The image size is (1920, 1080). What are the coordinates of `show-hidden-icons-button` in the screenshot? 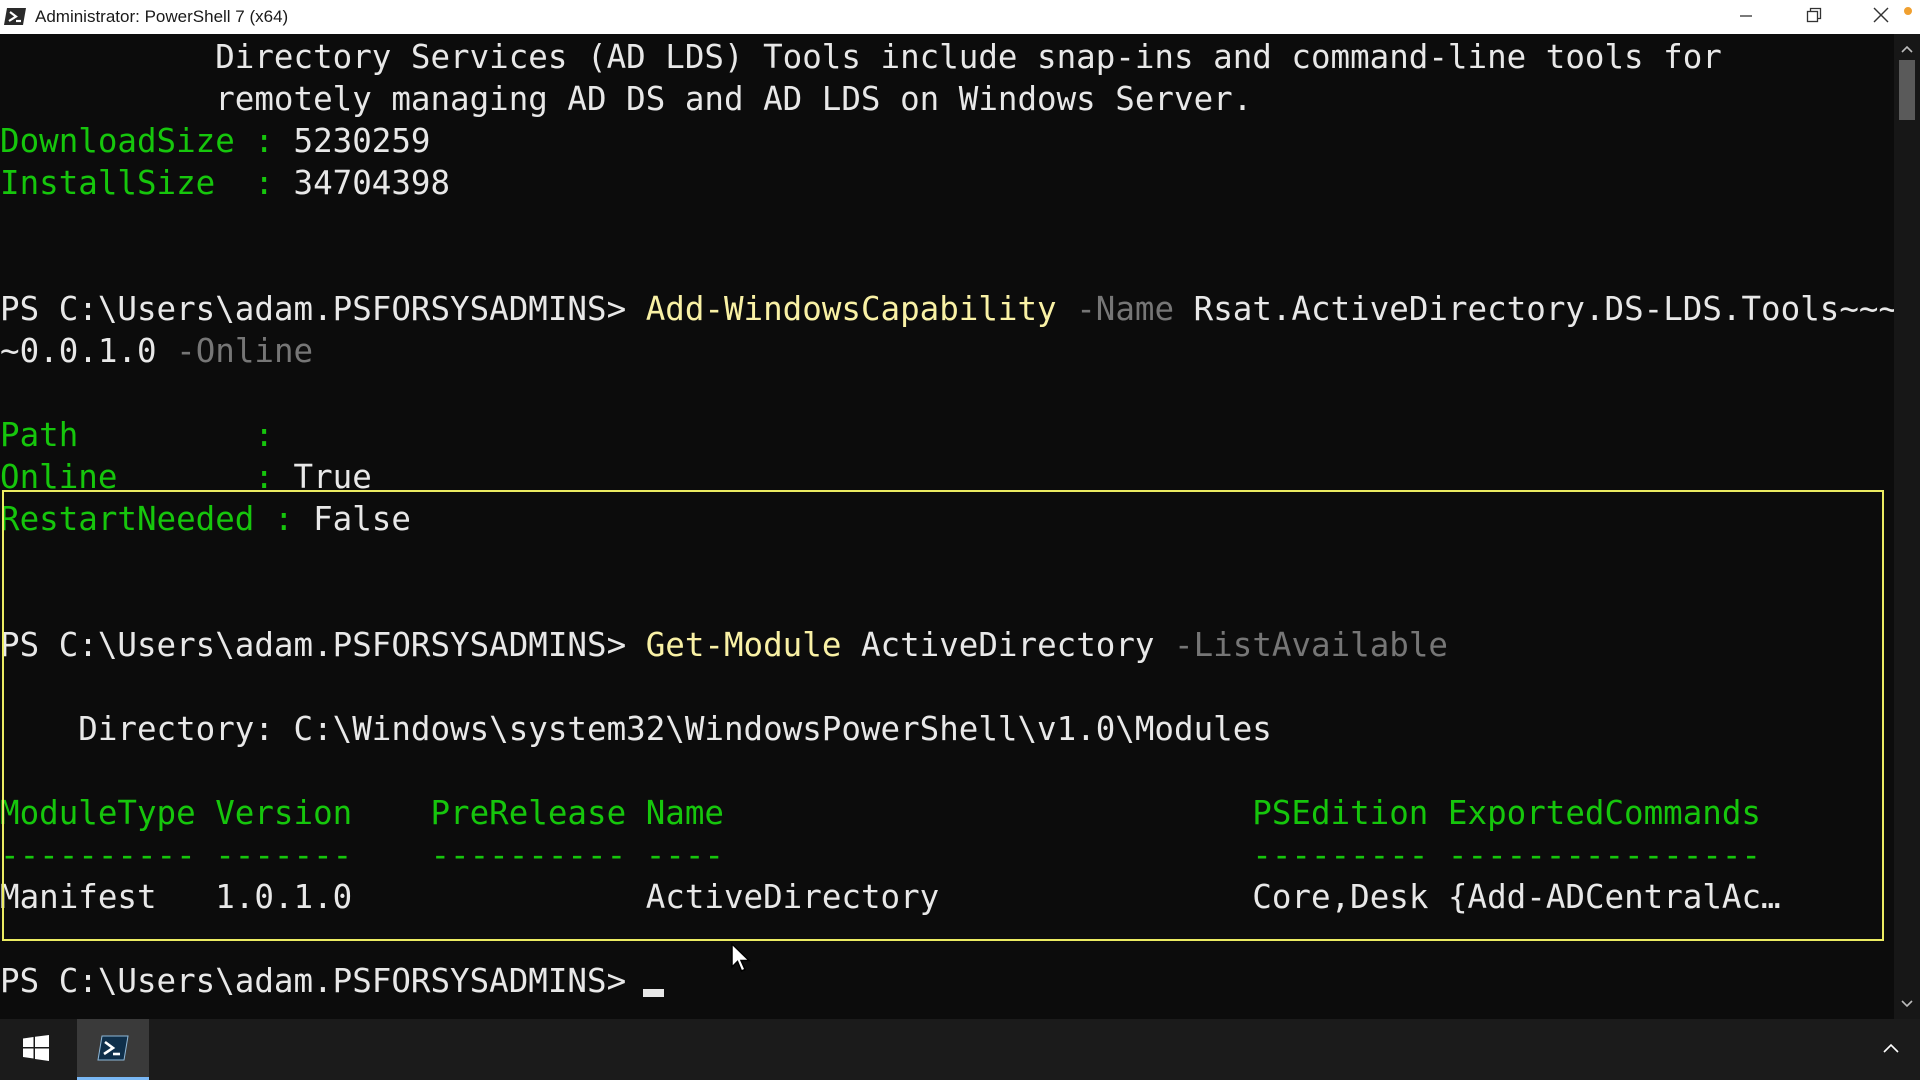 It's located at (1891, 1050).